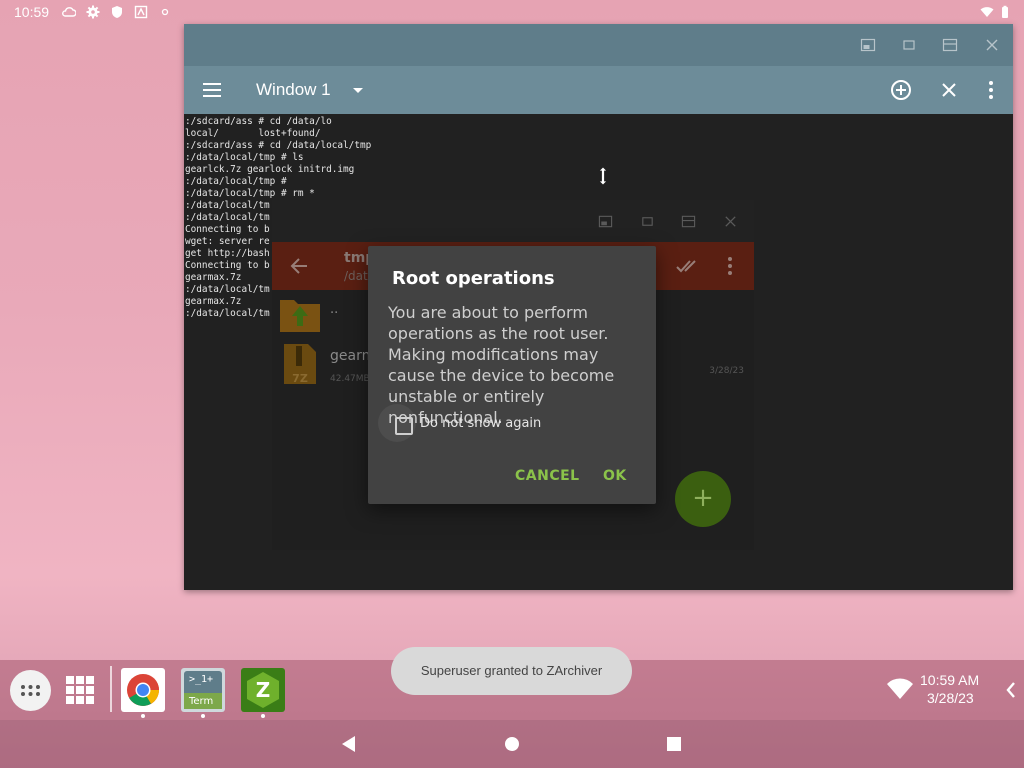 Image resolution: width=1024 pixels, height=768 pixels. Describe the element at coordinates (605, 221) in the screenshot. I see `za-window-pip-icon` at that location.